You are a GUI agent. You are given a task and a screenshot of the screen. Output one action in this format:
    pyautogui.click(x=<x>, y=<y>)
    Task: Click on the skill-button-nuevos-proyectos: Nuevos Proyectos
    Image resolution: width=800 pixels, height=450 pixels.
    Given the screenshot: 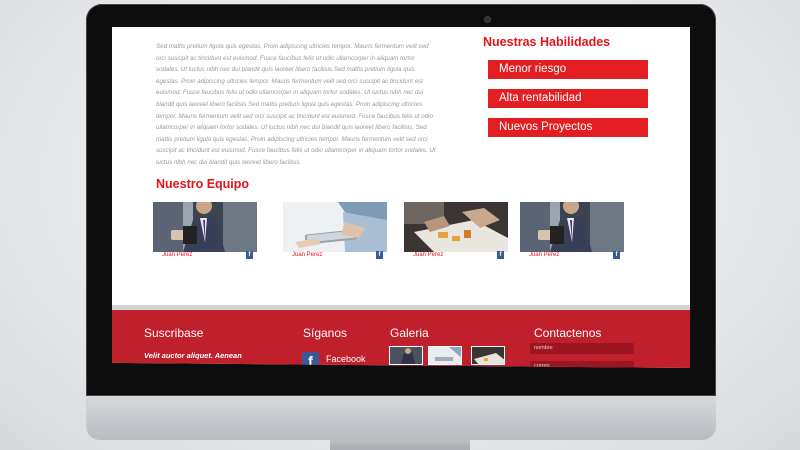 What is the action you would take?
    pyautogui.click(x=568, y=127)
    